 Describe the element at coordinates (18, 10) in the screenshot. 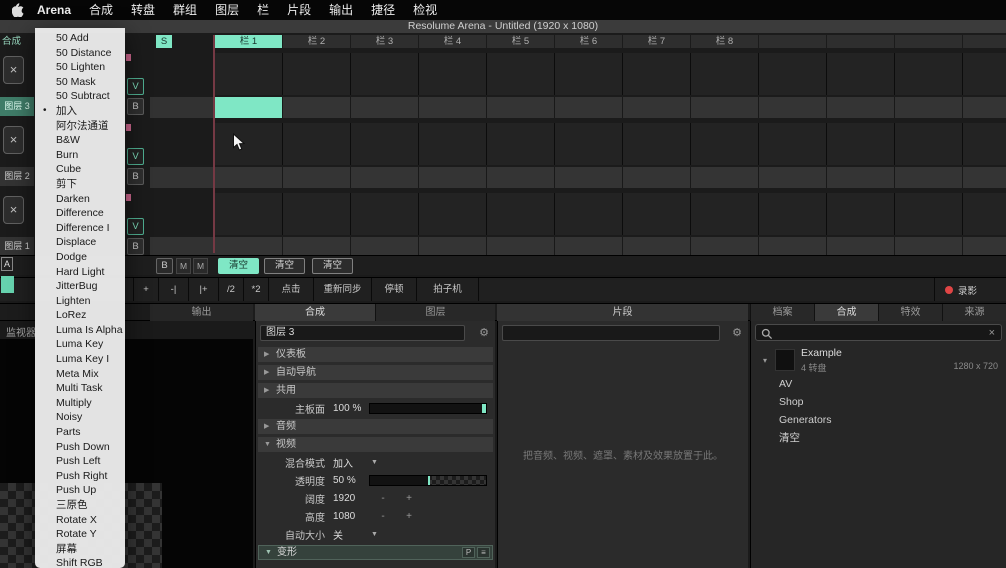

I see `apple-logo-icon` at that location.